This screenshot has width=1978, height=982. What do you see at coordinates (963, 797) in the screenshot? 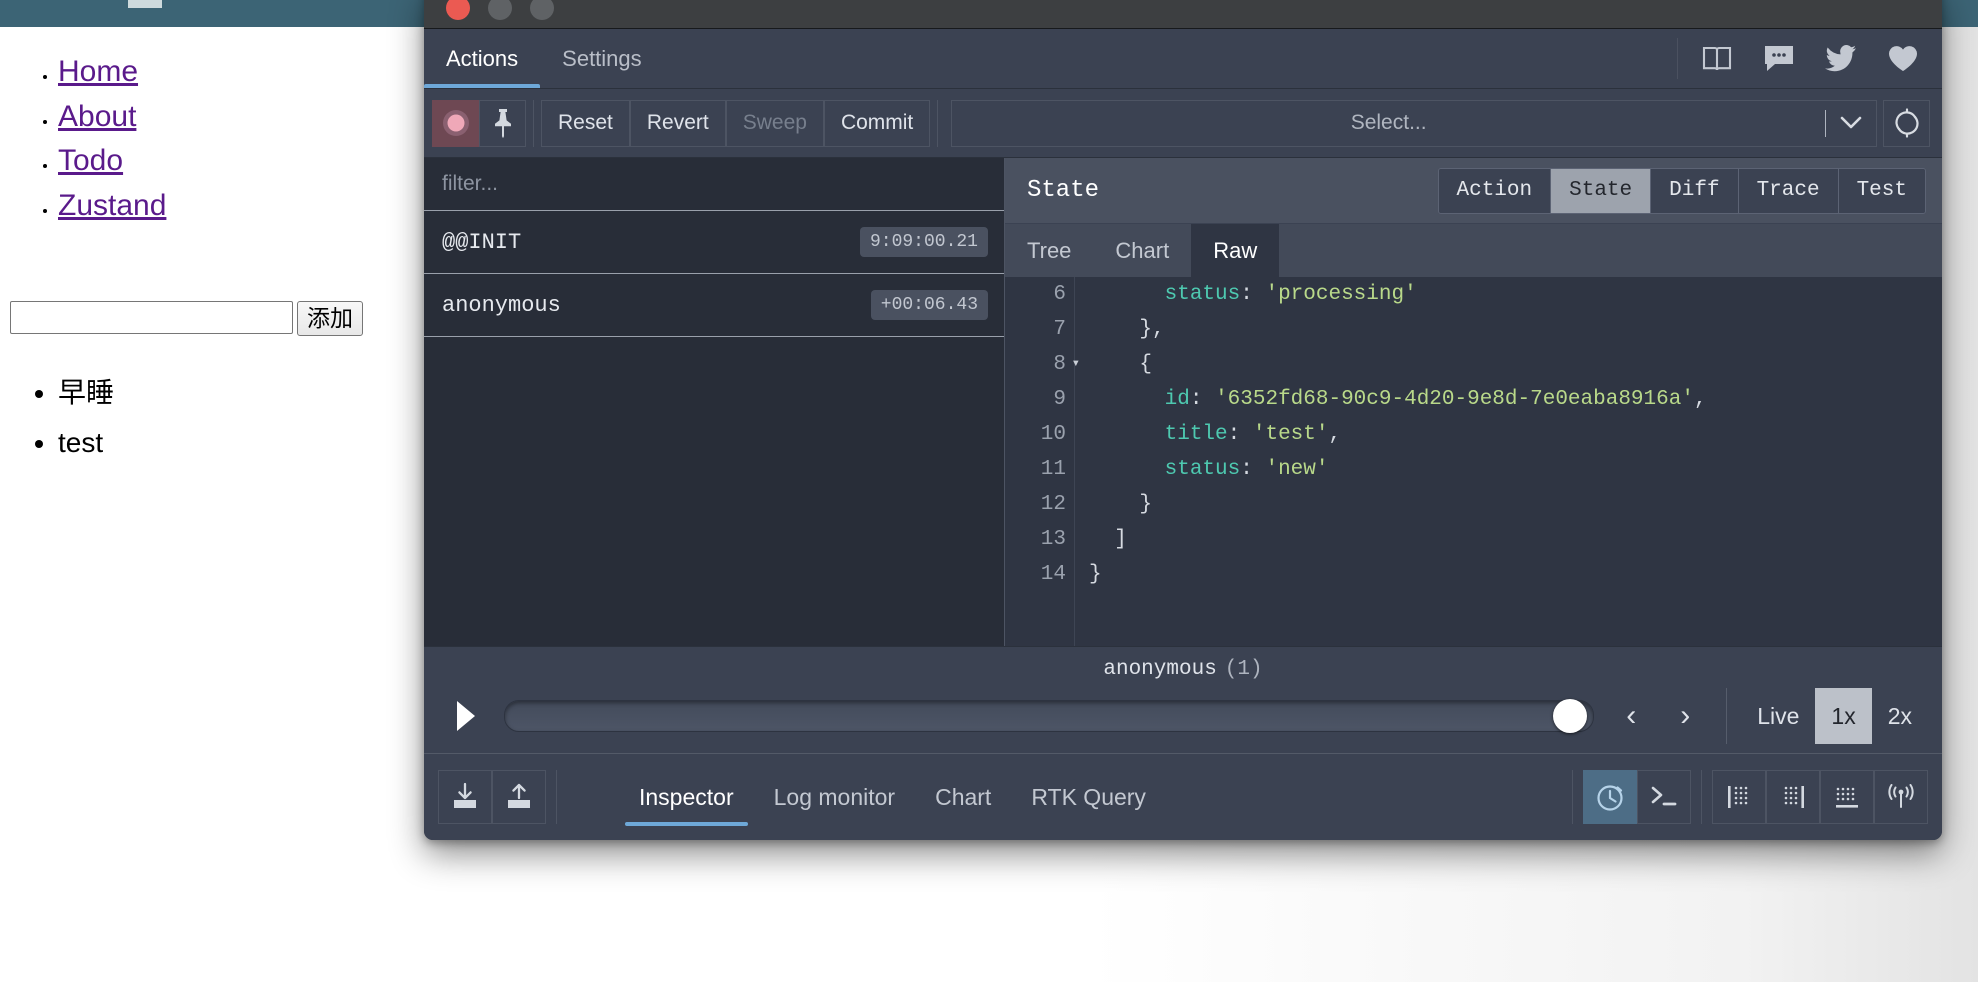
I see `tab-chart: Chart` at bounding box center [963, 797].